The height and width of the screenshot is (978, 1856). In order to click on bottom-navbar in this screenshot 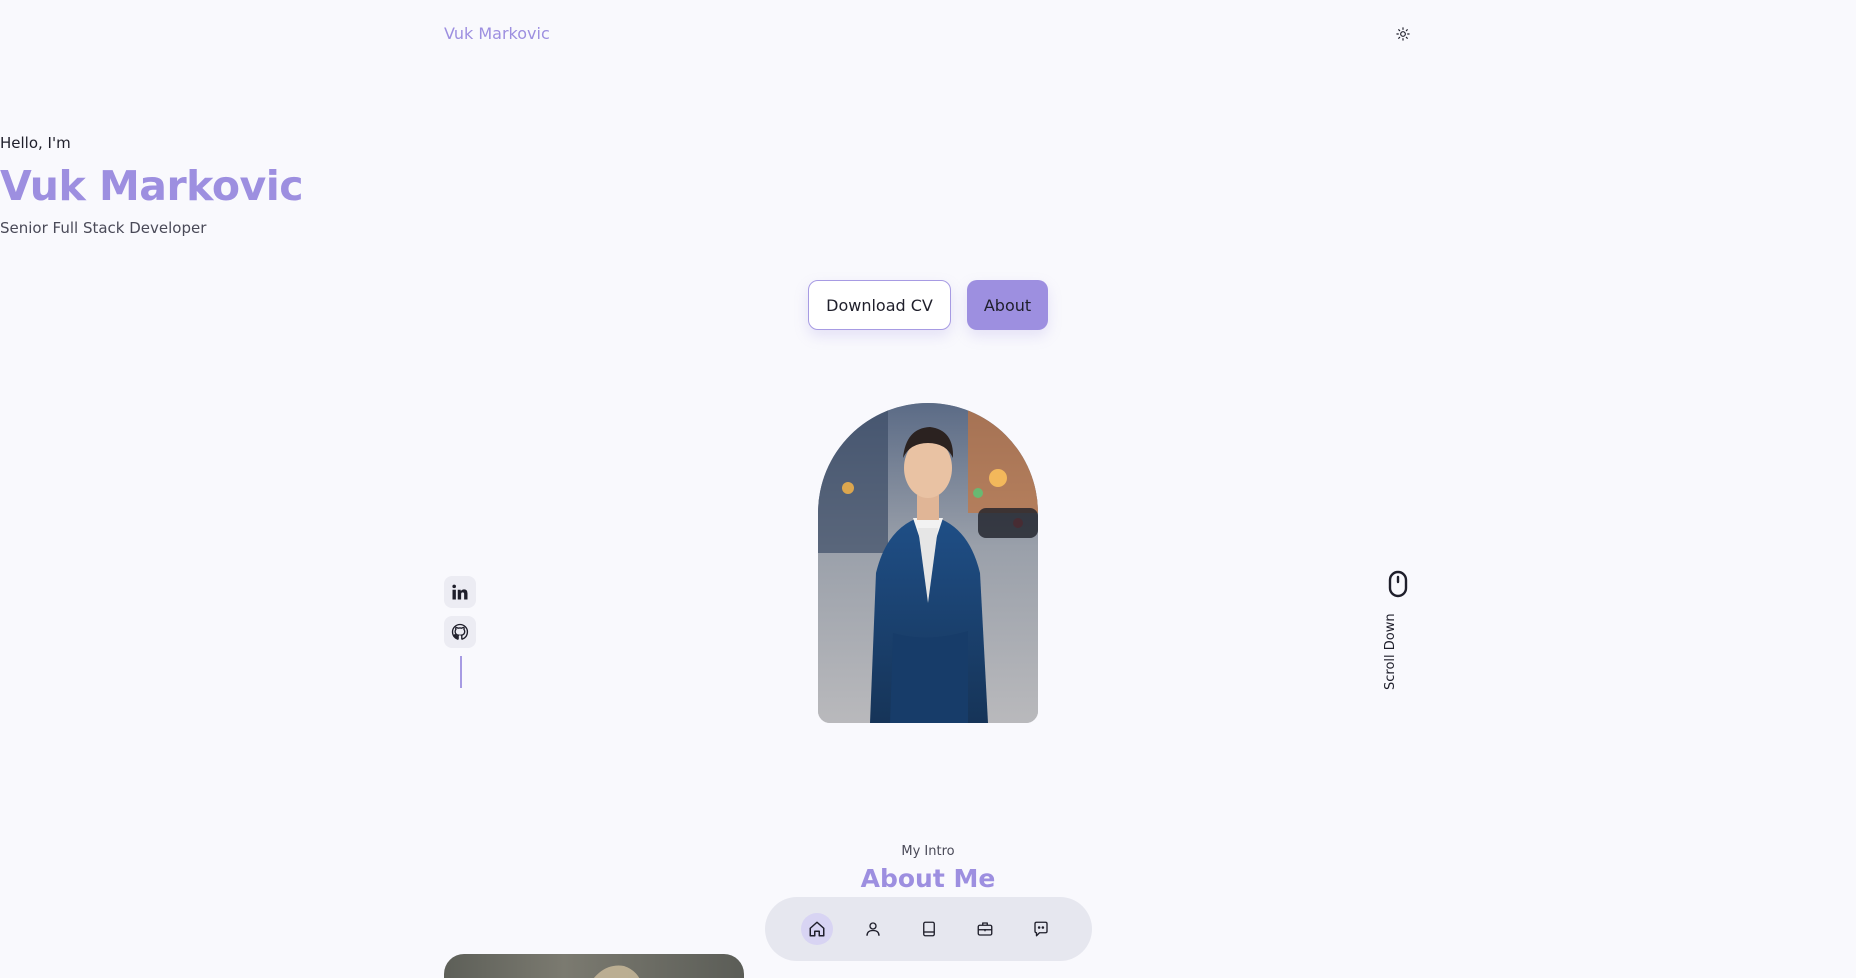, I will do `click(928, 929)`.